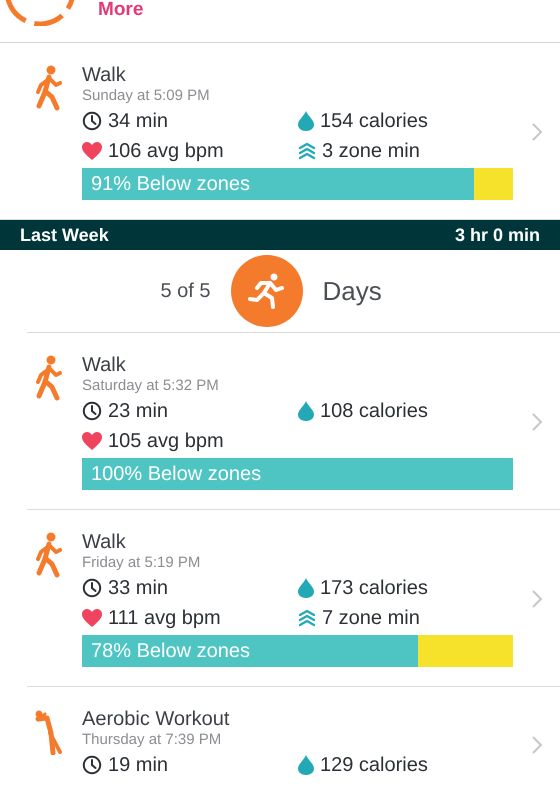 This screenshot has height=800, width=560. Describe the element at coordinates (374, 121) in the screenshot. I see `calories-text: 154 calories` at that location.